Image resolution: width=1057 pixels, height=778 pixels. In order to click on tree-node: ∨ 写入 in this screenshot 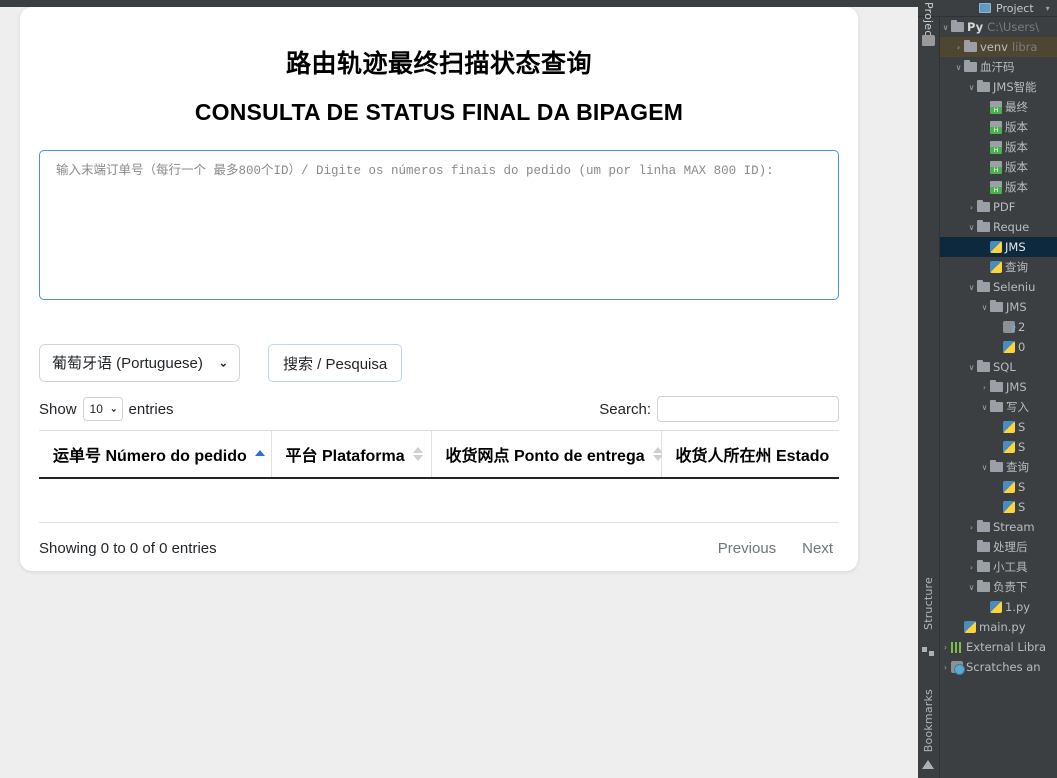, I will do `click(998, 407)`.